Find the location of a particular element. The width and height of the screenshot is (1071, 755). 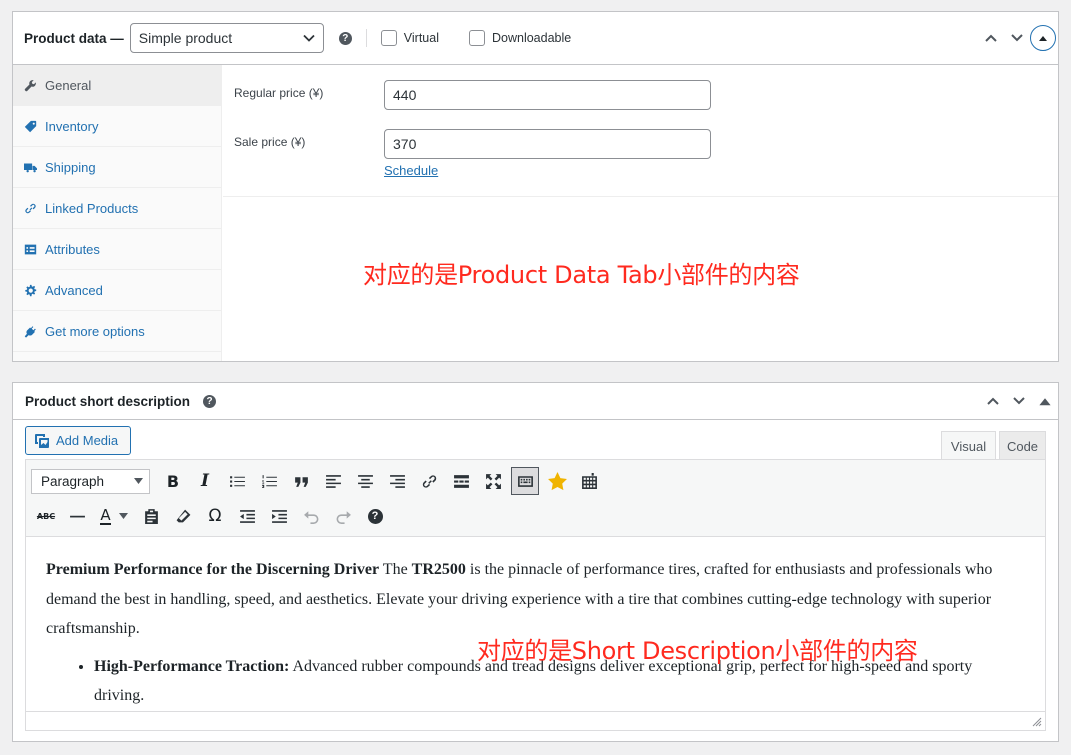

virtual-label: Virtual is located at coordinates (421, 38).